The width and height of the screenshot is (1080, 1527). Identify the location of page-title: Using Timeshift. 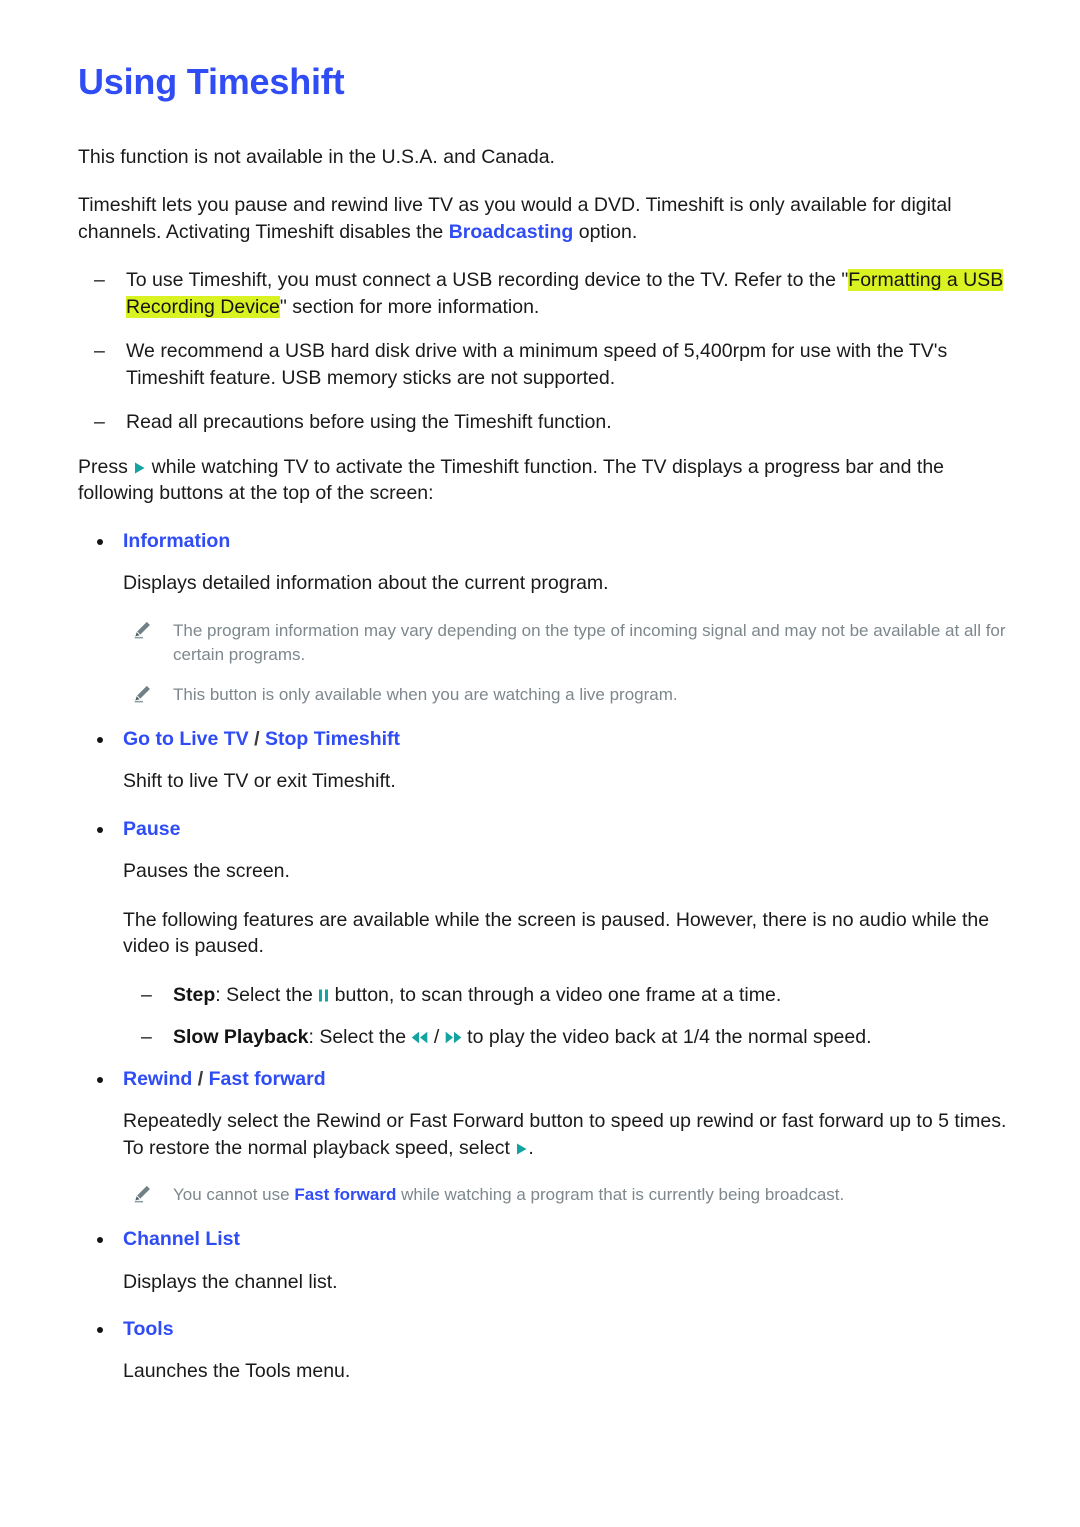
(211, 81).